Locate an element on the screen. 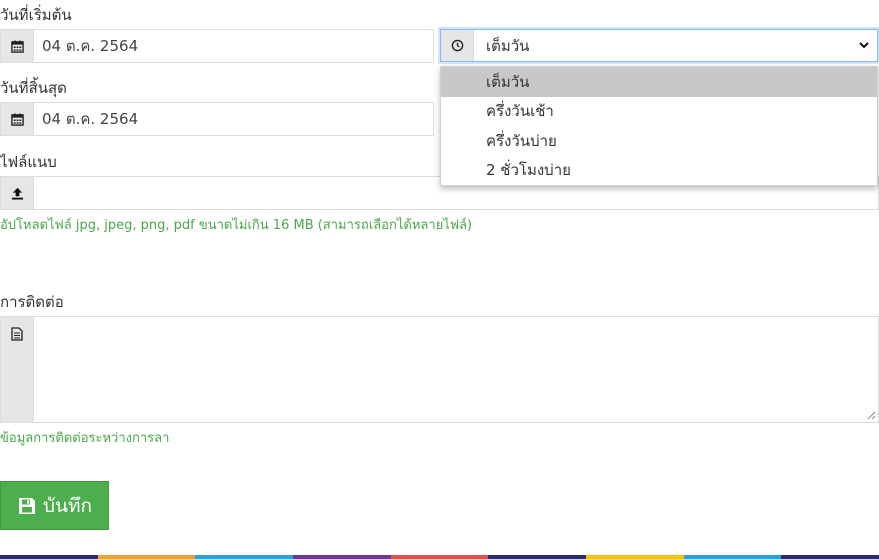 The width and height of the screenshot is (879, 559). resize-handle-icon is located at coordinates (871, 415).